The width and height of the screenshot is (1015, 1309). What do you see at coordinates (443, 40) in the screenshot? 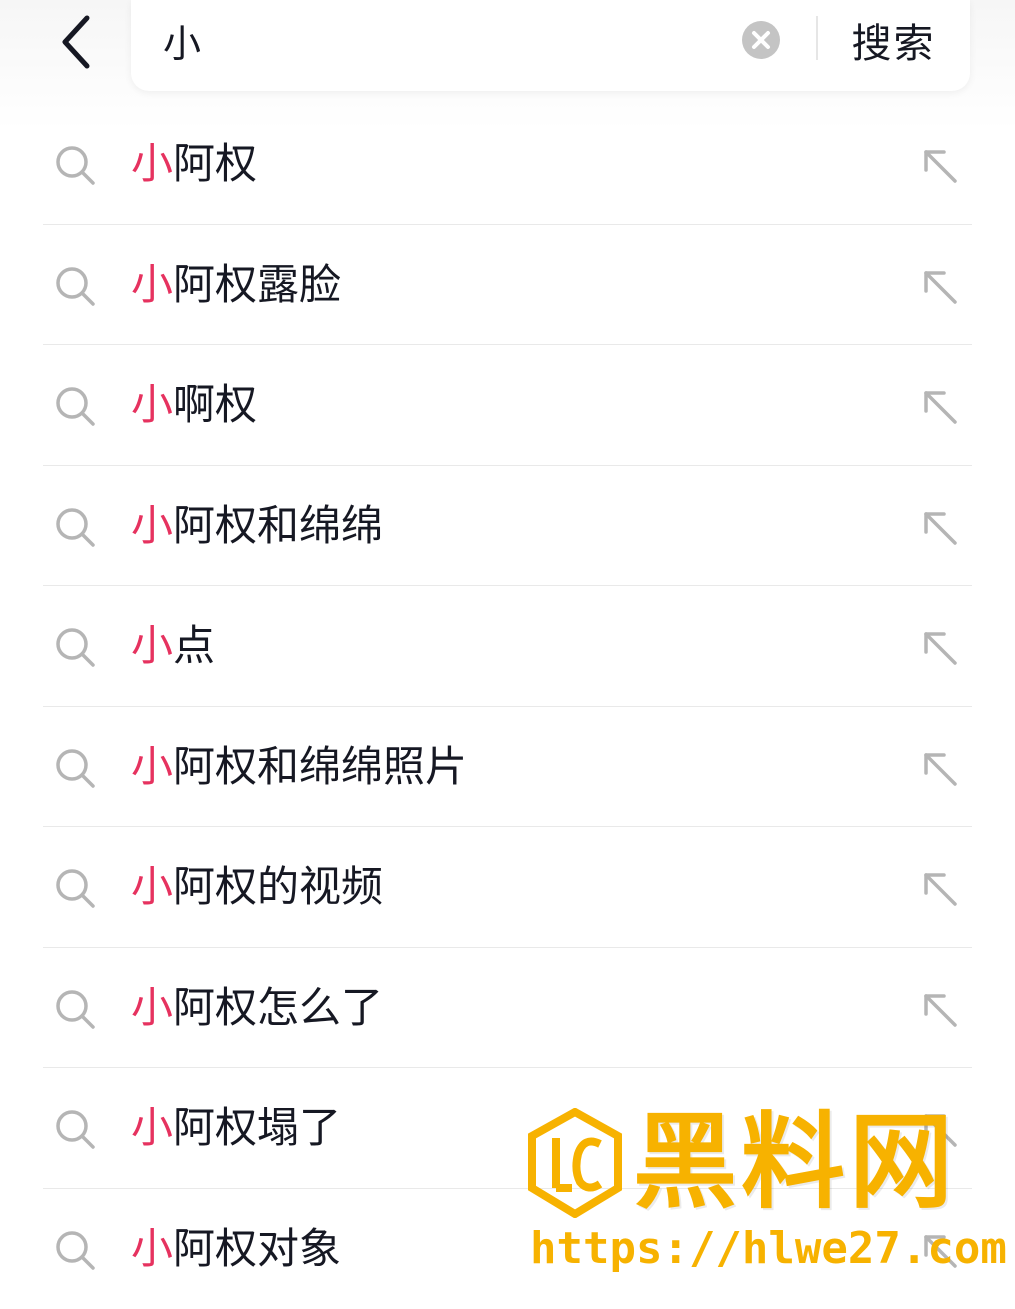
I see `search-input` at bounding box center [443, 40].